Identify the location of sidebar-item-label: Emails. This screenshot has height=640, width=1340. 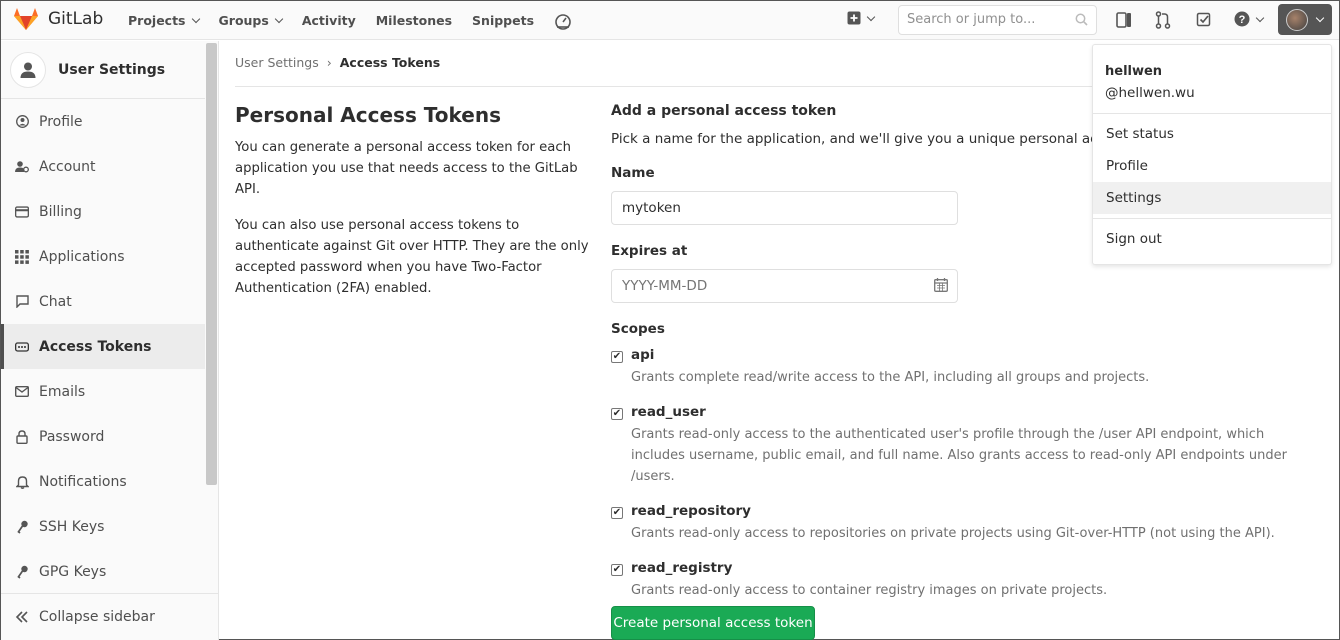
(62, 391).